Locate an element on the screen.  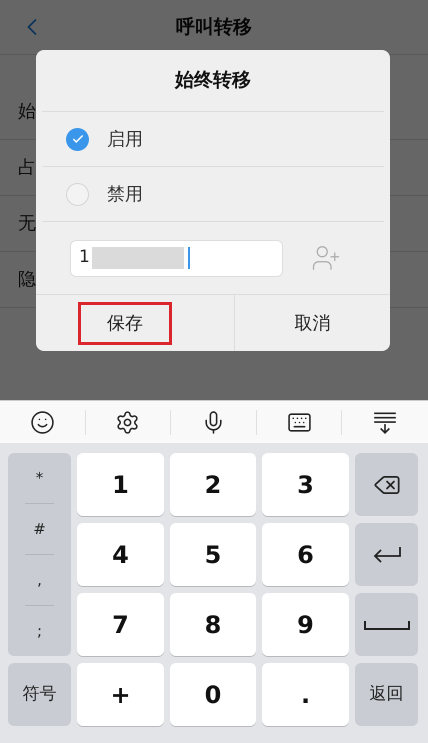
enter-icon is located at coordinates (387, 554).